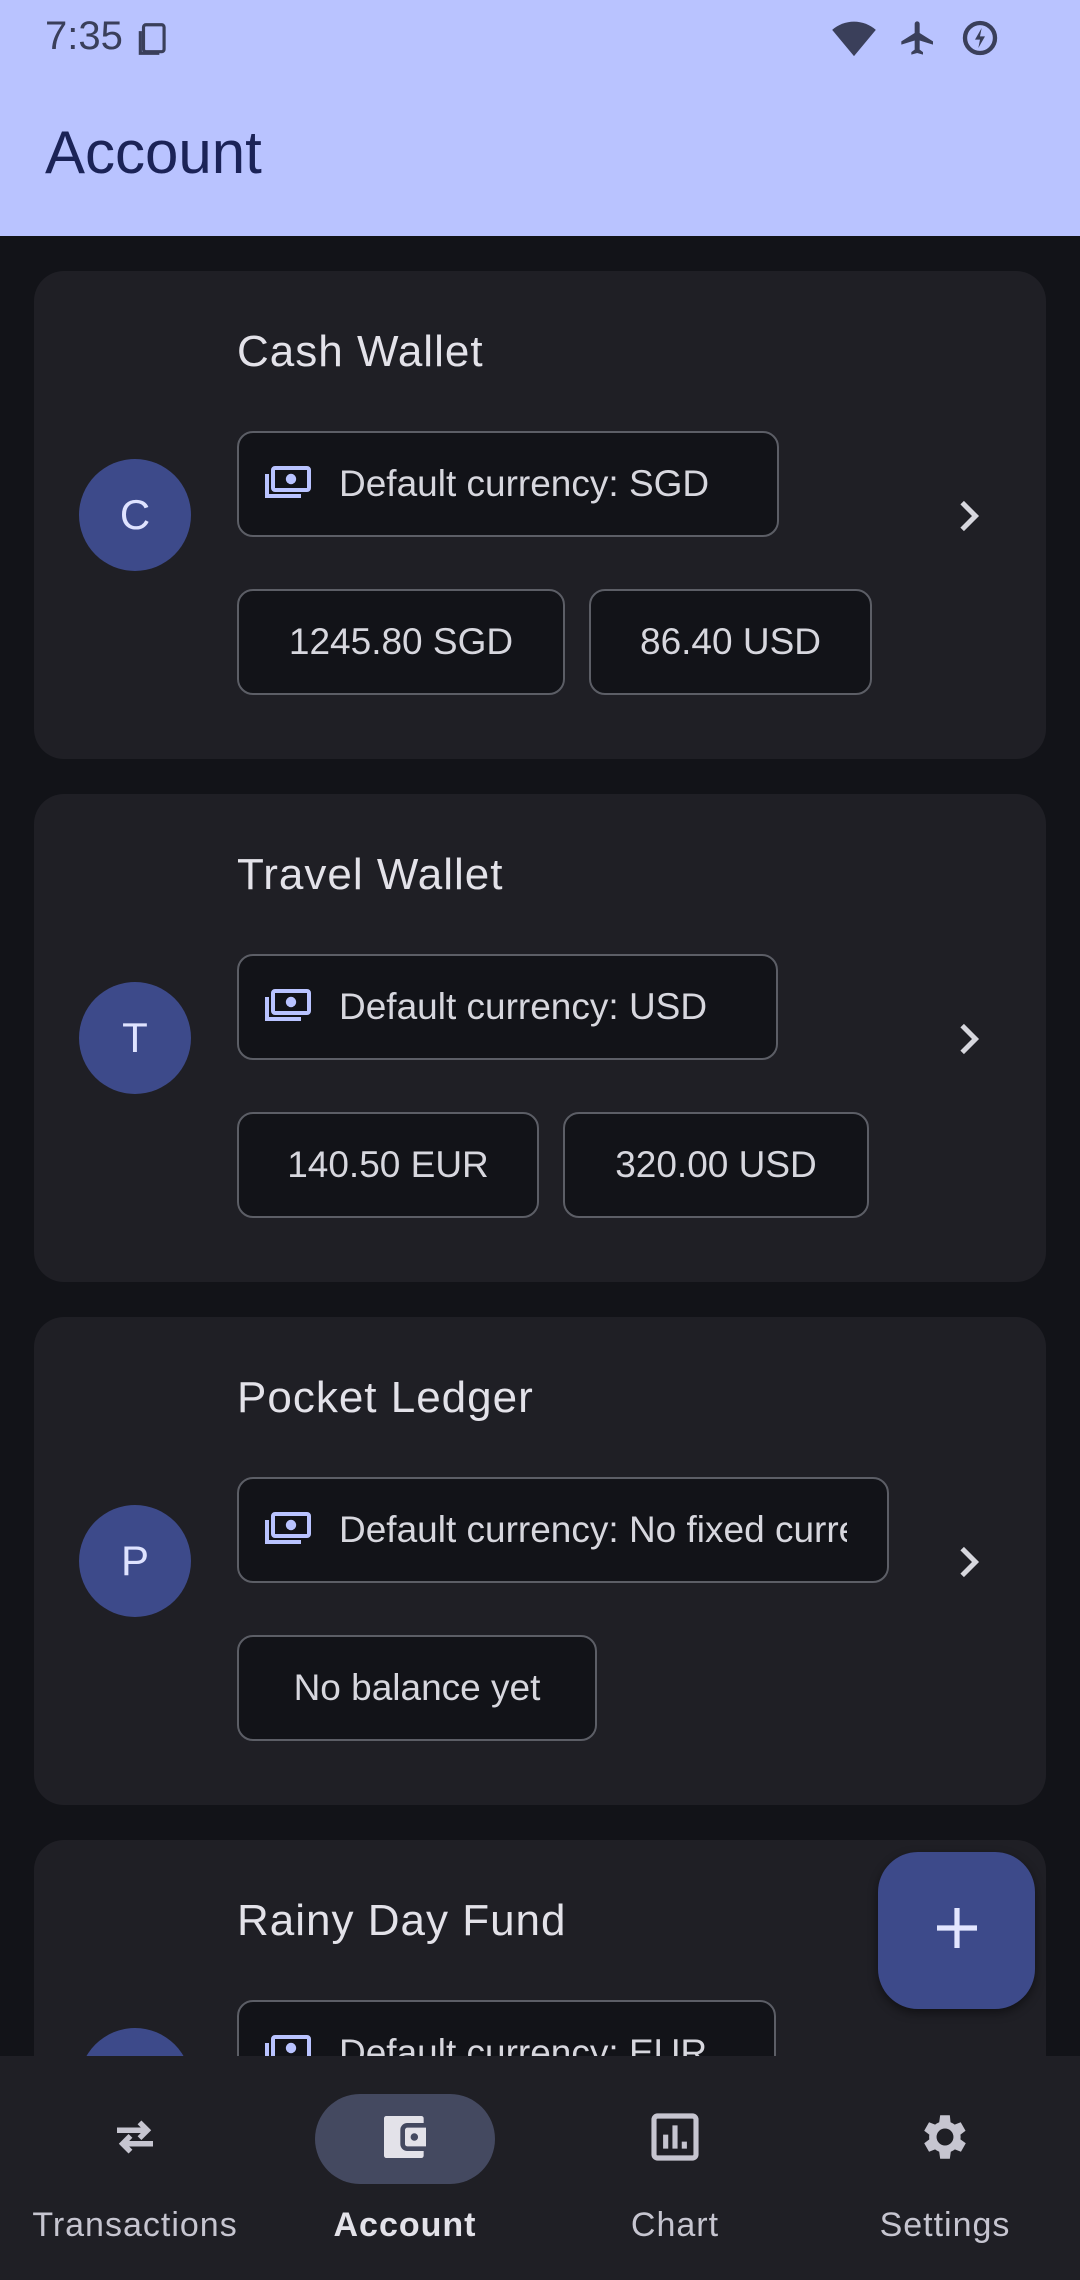  Describe the element at coordinates (135, 1038) in the screenshot. I see `avatar: T` at that location.